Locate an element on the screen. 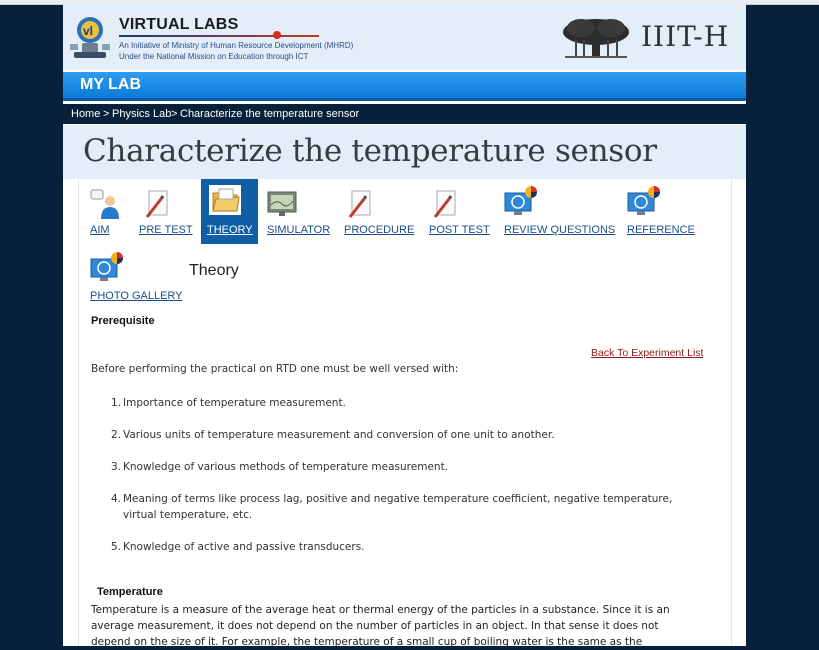 The height and width of the screenshot is (650, 819). nav-aim-link: AIM is located at coordinates (100, 230).